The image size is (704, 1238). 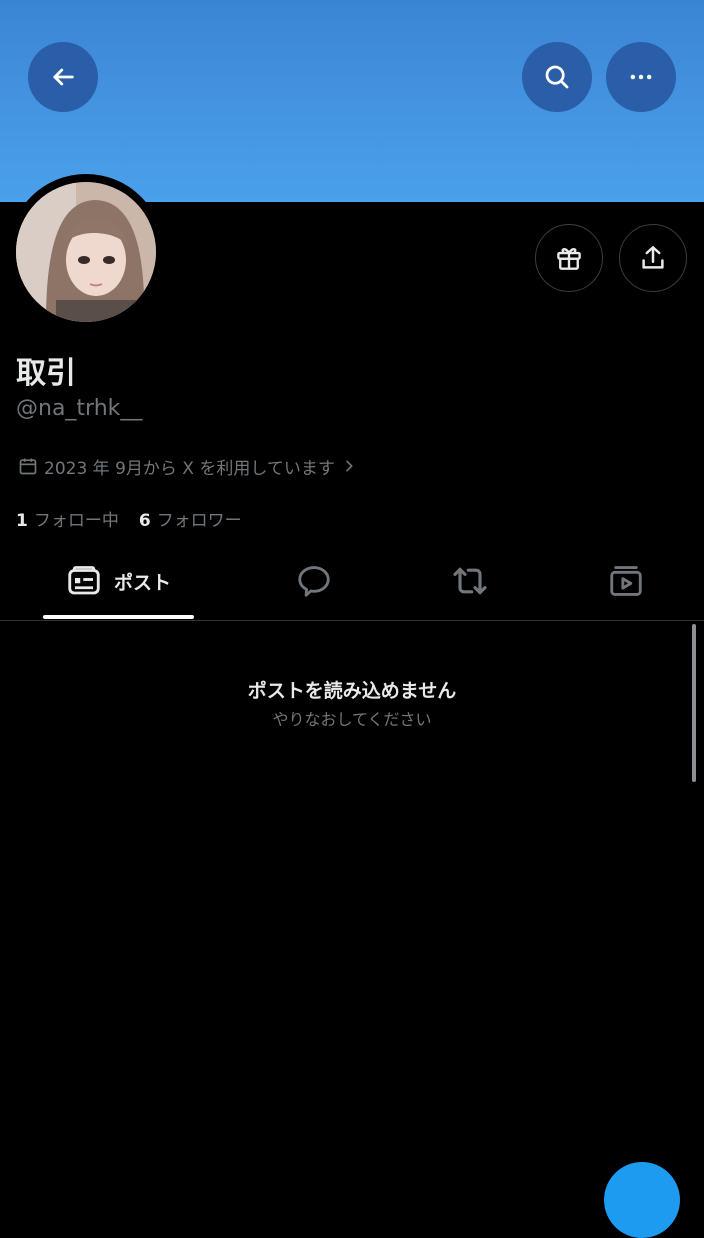 What do you see at coordinates (46, 373) in the screenshot?
I see `display-name: 取引` at bounding box center [46, 373].